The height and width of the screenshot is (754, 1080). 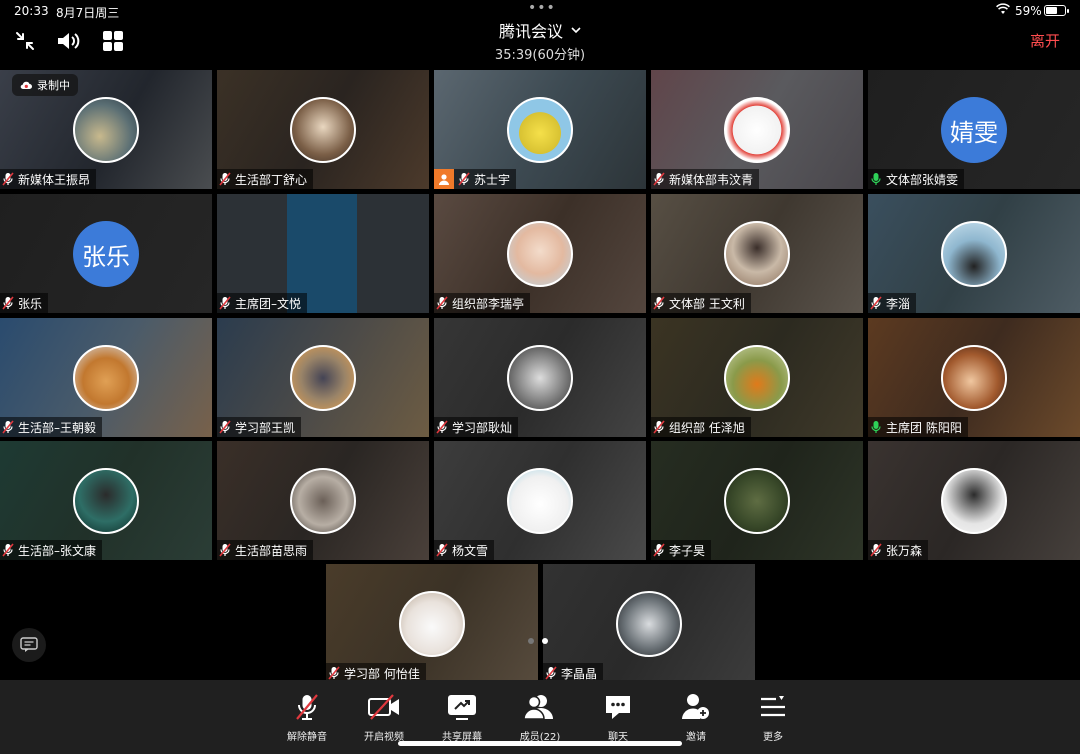 I want to click on participant-tile: 学习部 何怡佳, so click(x=432, y=623).